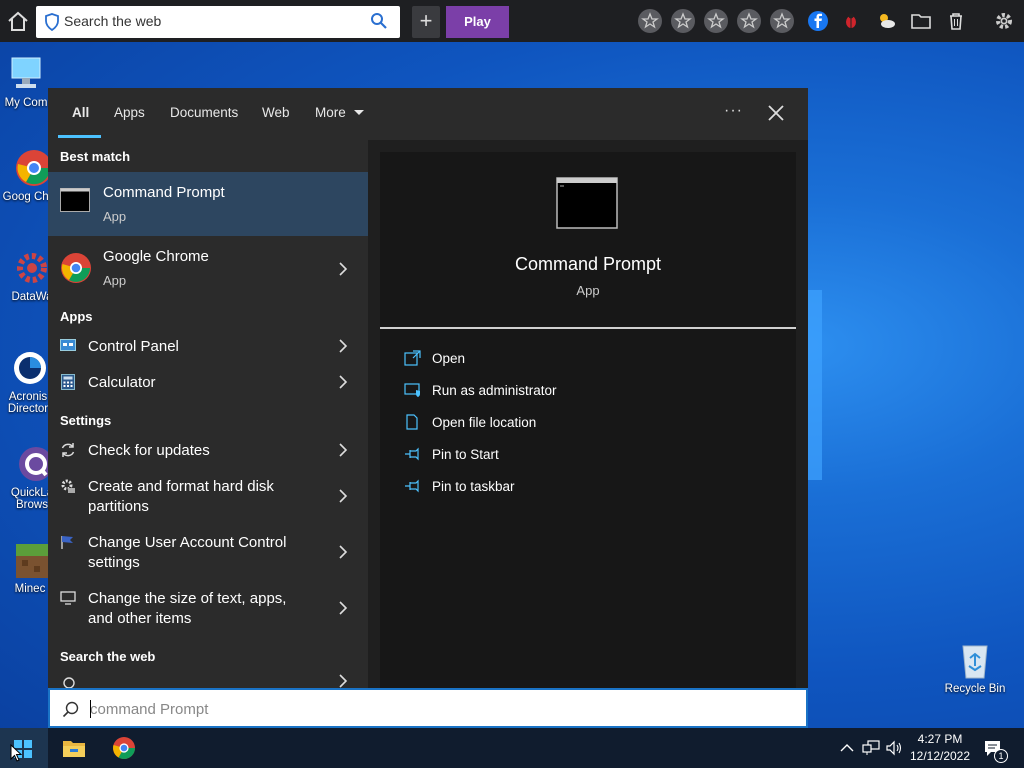 This screenshot has height=768, width=1024. Describe the element at coordinates (80, 112) in the screenshot. I see `tab-all: All` at that location.